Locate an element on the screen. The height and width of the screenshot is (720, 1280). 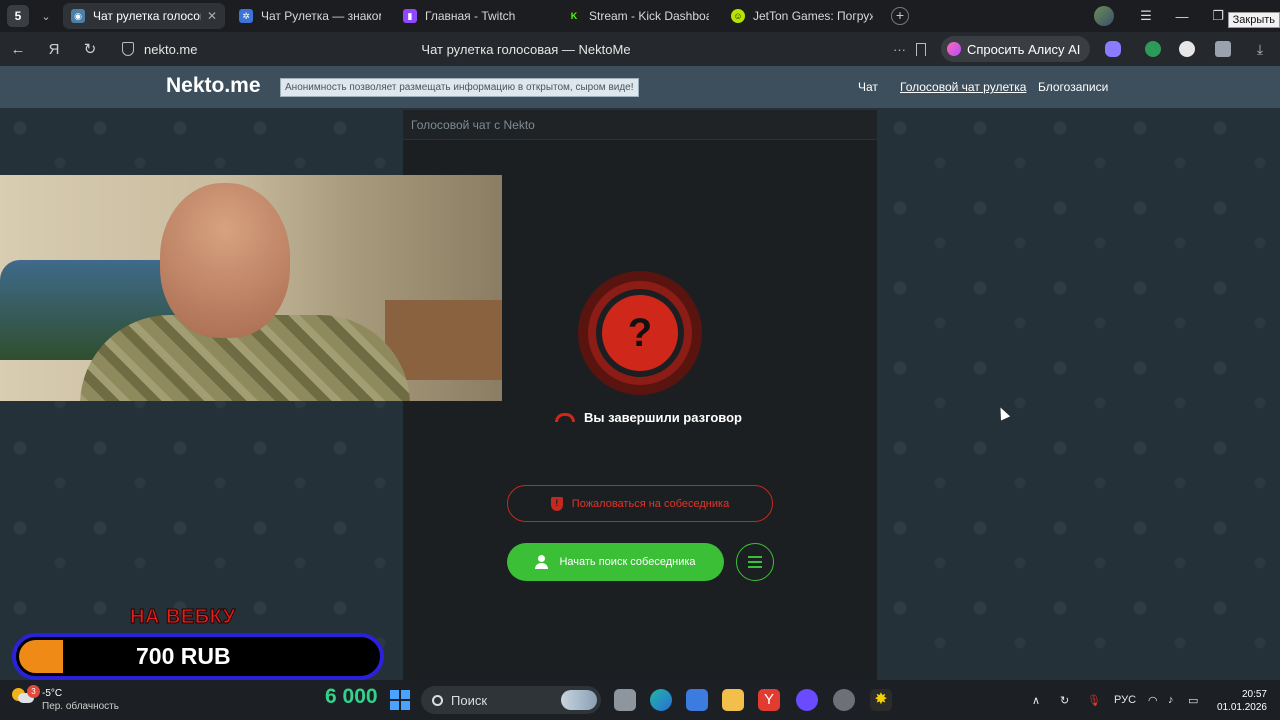
sliders-icon-line is located at coordinates (755, 562).